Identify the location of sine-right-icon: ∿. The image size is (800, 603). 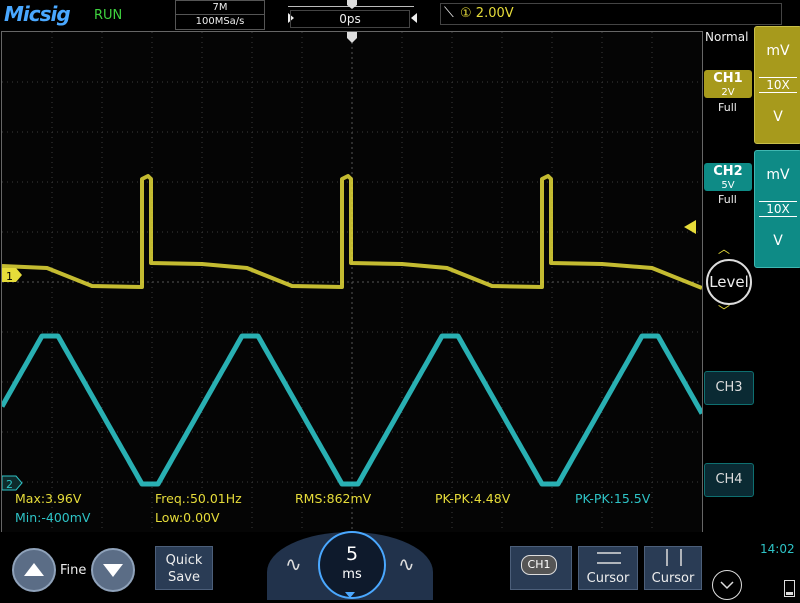
(406, 564).